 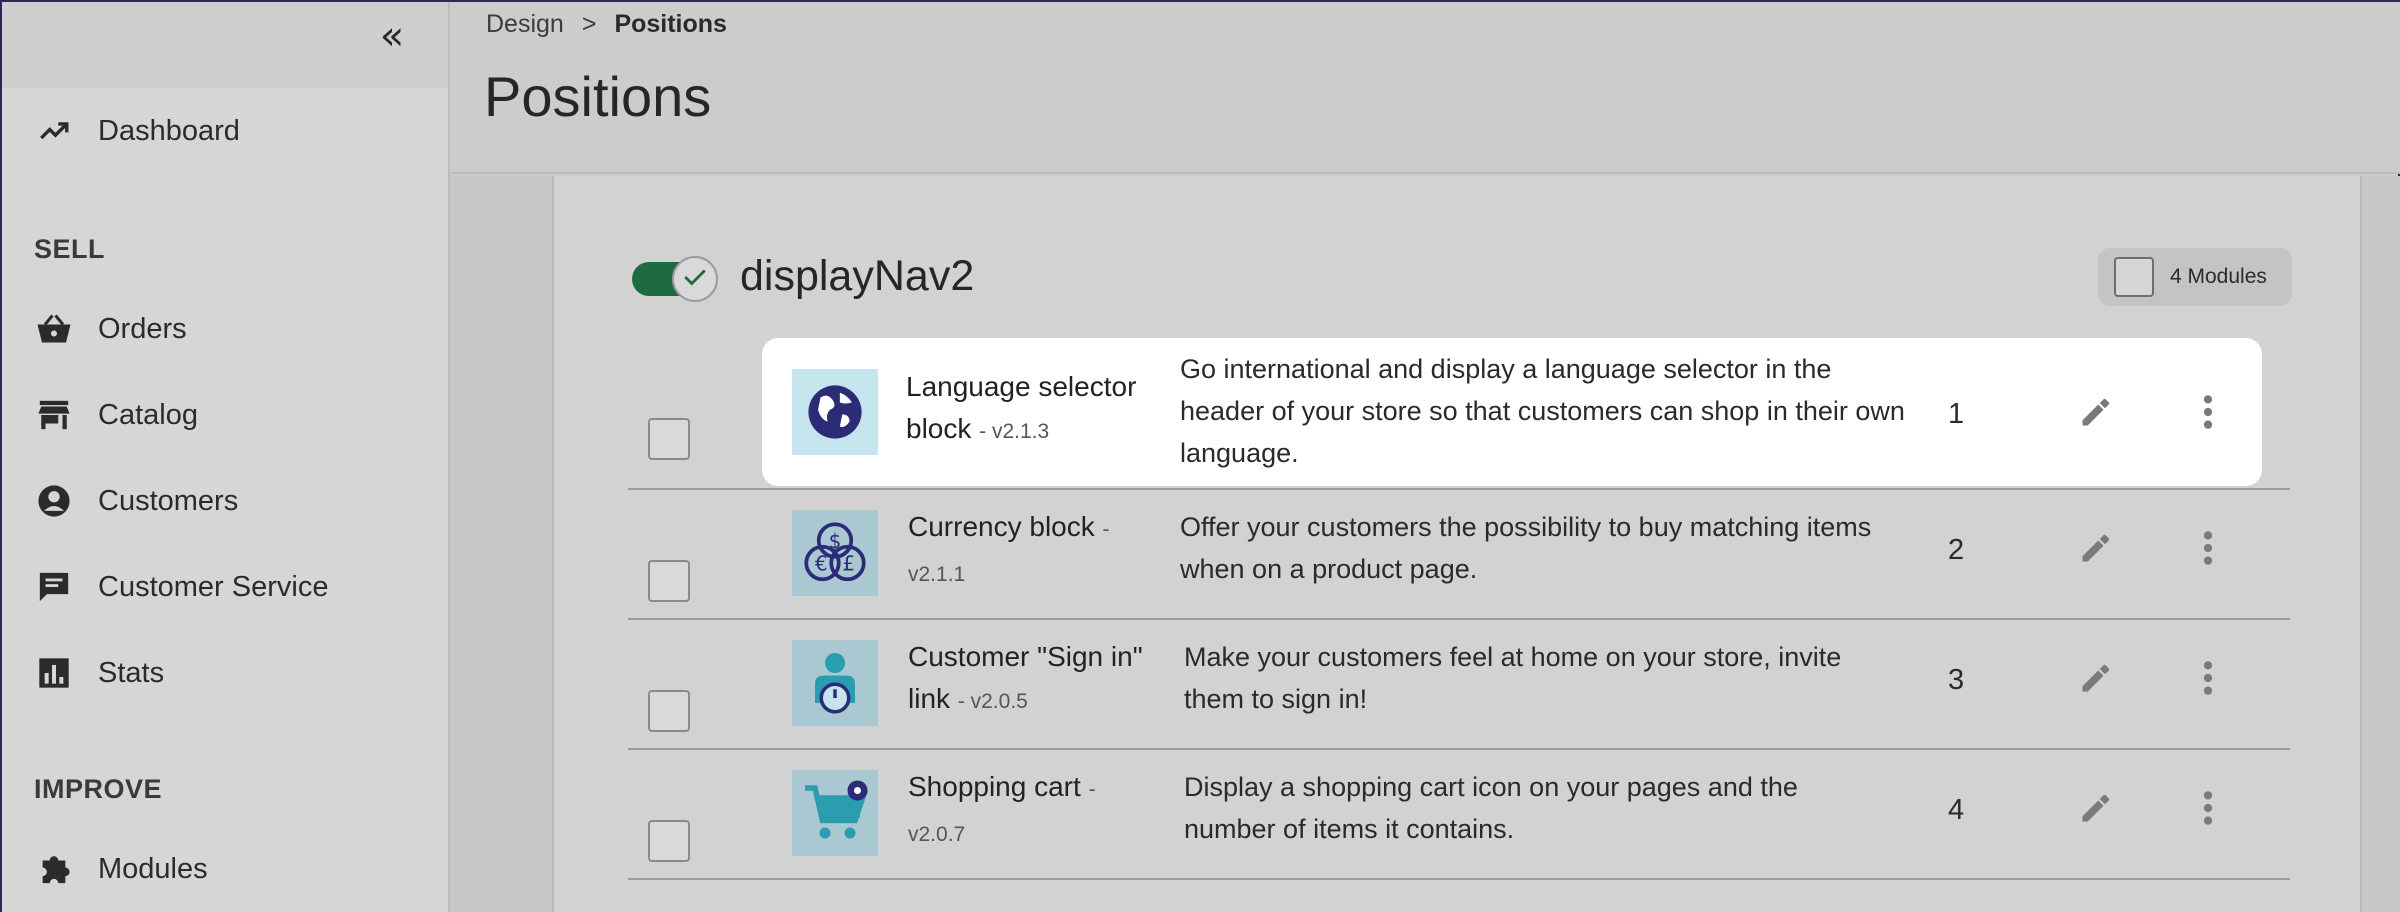 I want to click on store-icon, so click(x=54, y=415).